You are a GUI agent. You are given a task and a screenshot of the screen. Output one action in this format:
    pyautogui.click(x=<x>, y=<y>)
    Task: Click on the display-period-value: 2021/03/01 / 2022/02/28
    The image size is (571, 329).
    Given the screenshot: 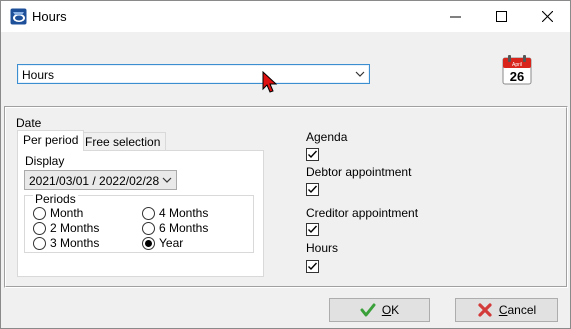 What is the action you would take?
    pyautogui.click(x=94, y=181)
    